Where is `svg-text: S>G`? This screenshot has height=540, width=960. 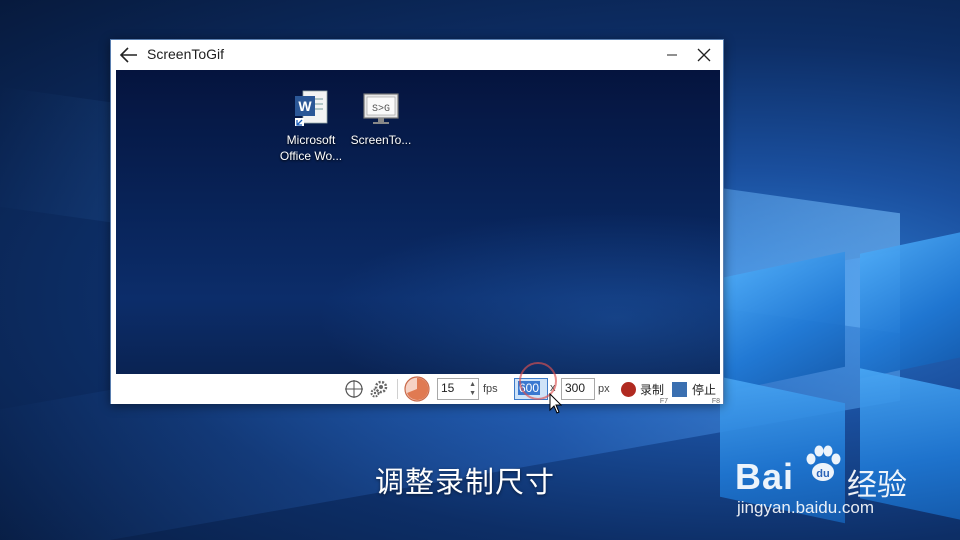 svg-text: S>G is located at coordinates (381, 109).